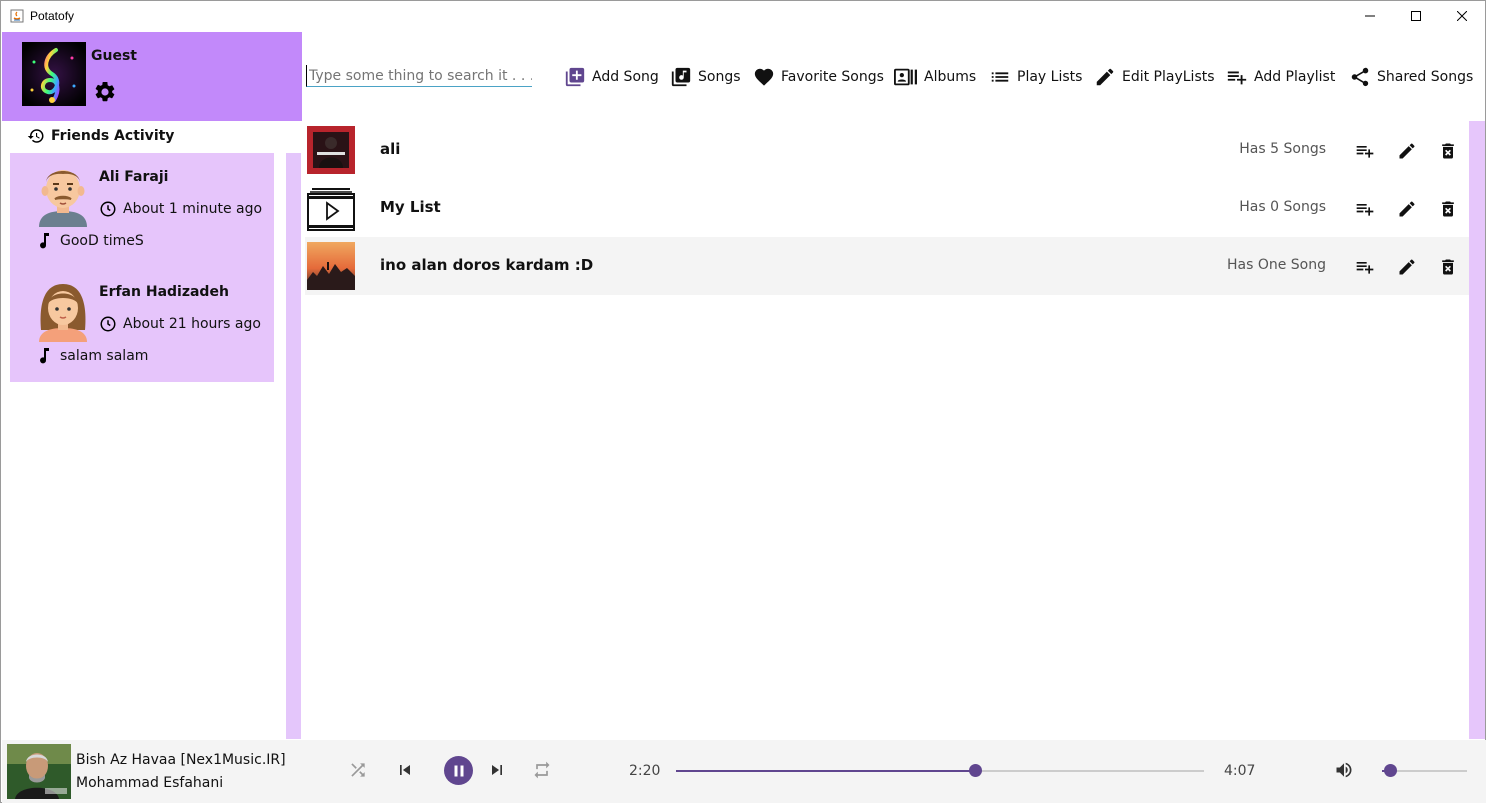 The height and width of the screenshot is (803, 1486). I want to click on history-icon, so click(35, 136).